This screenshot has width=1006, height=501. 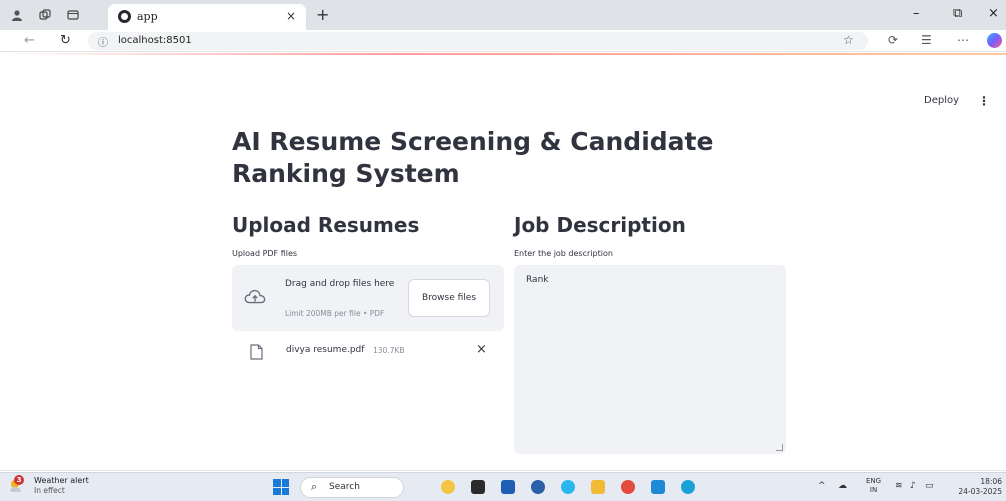 I want to click on deploy-button: Deploy, so click(x=941, y=100).